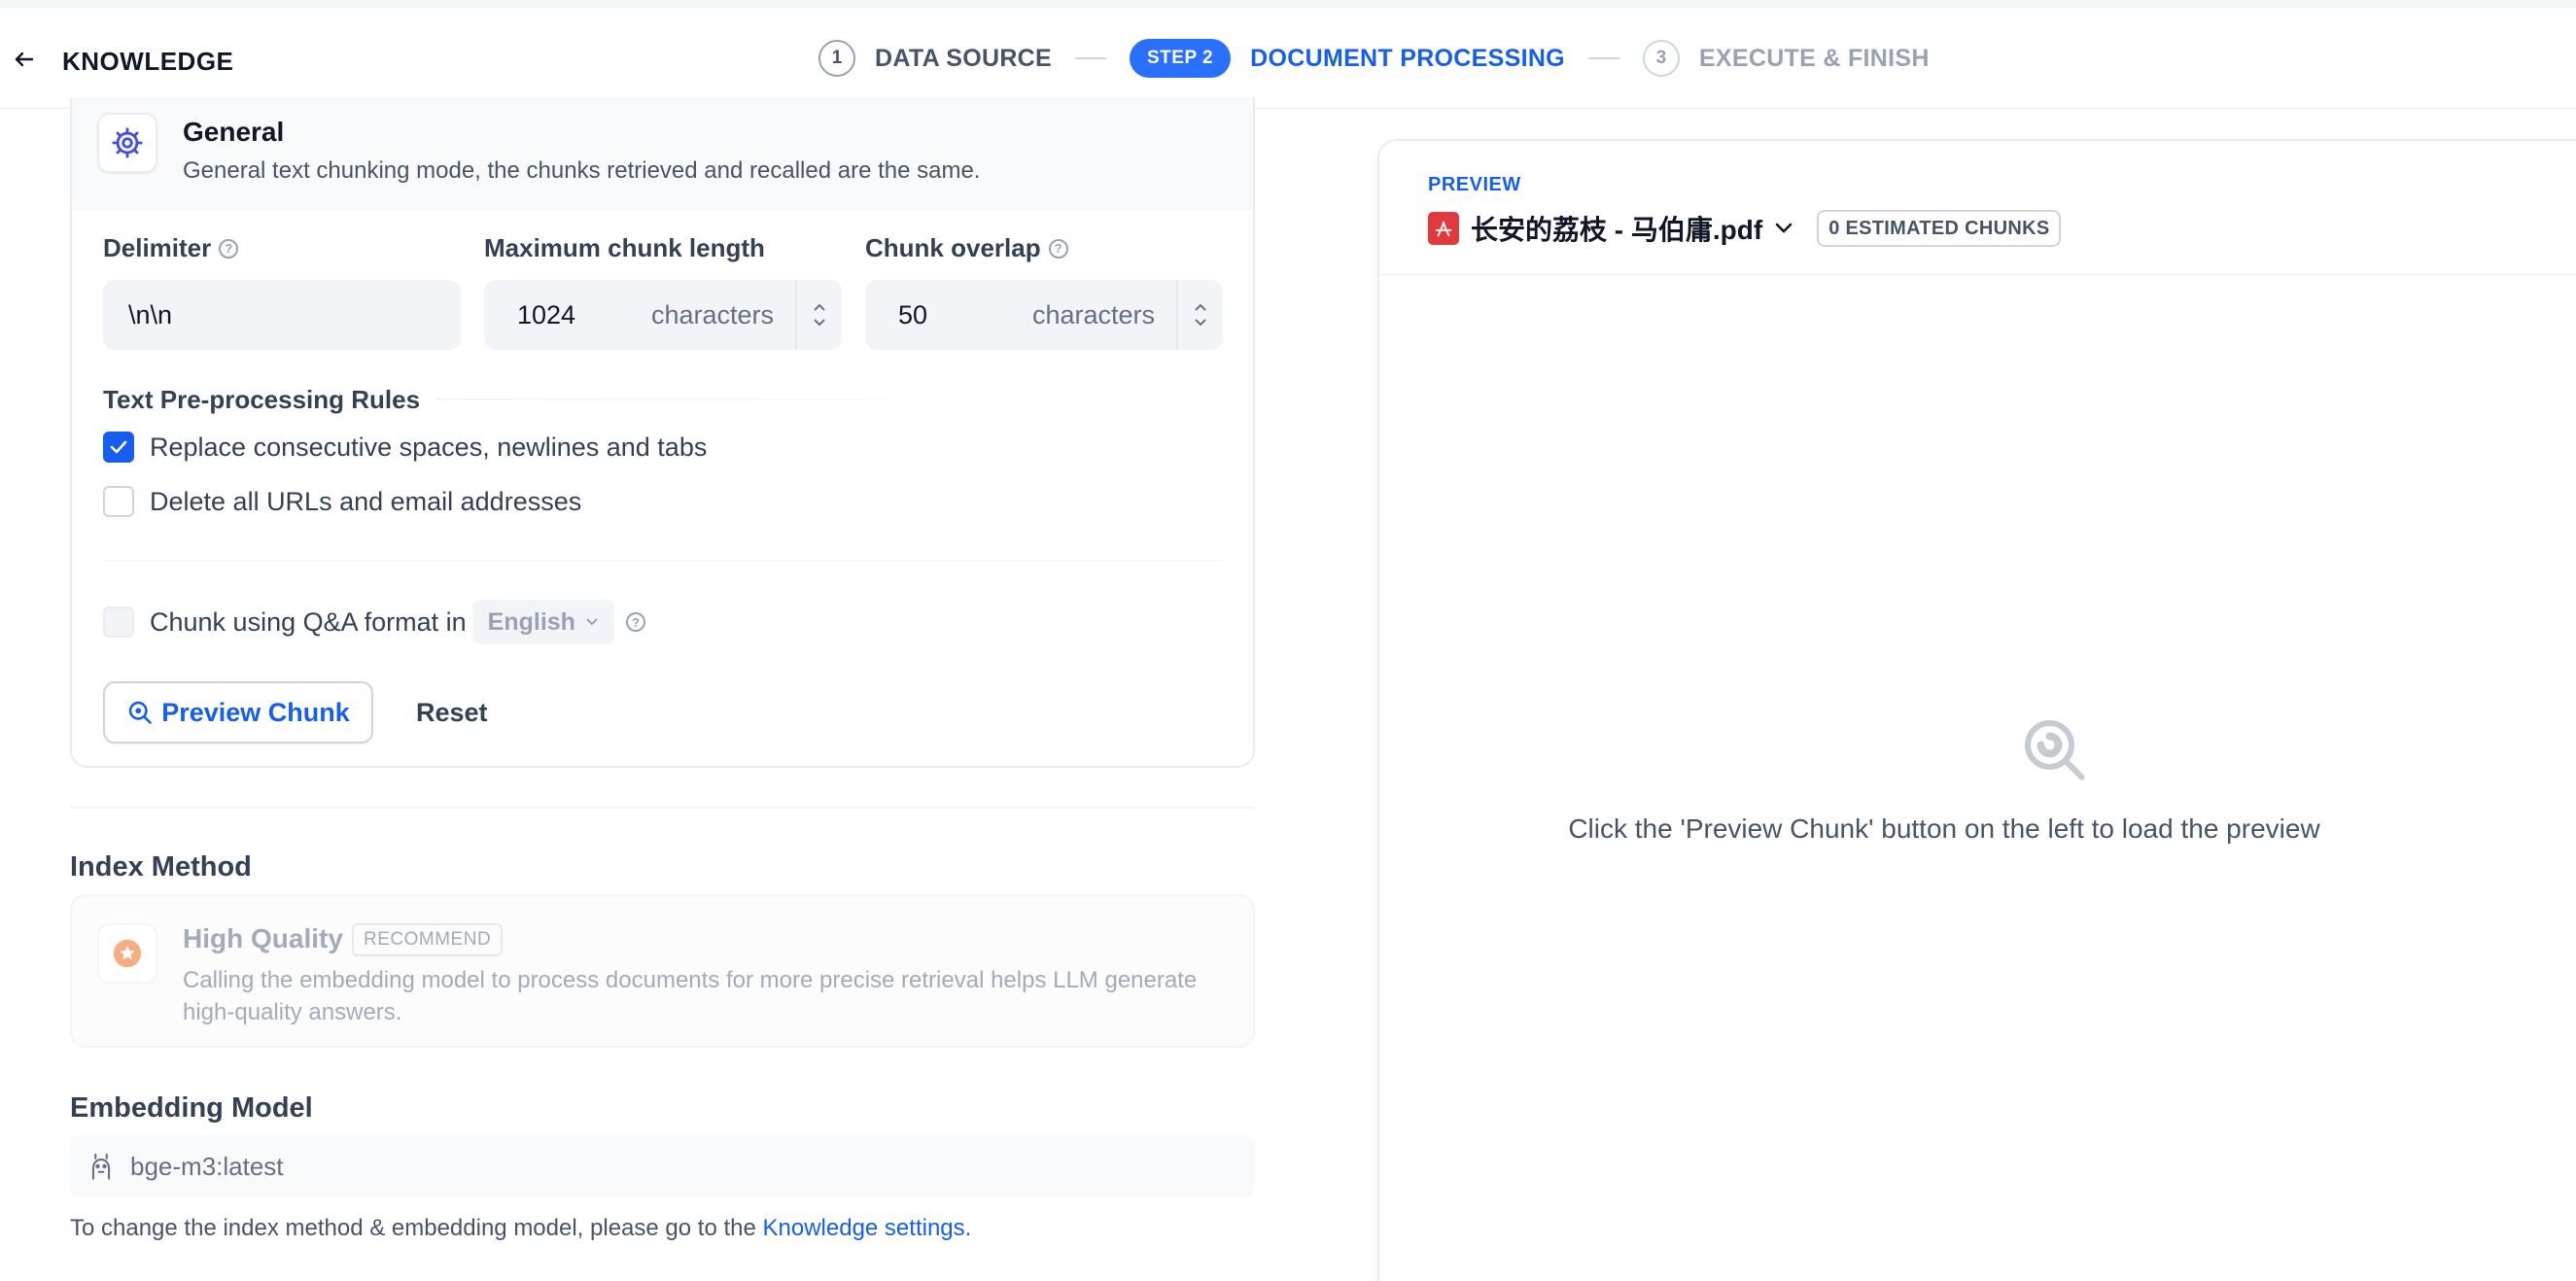 The height and width of the screenshot is (1281, 2576). Describe the element at coordinates (713, 314) in the screenshot. I see `max-chunk-length-unit: characters` at that location.